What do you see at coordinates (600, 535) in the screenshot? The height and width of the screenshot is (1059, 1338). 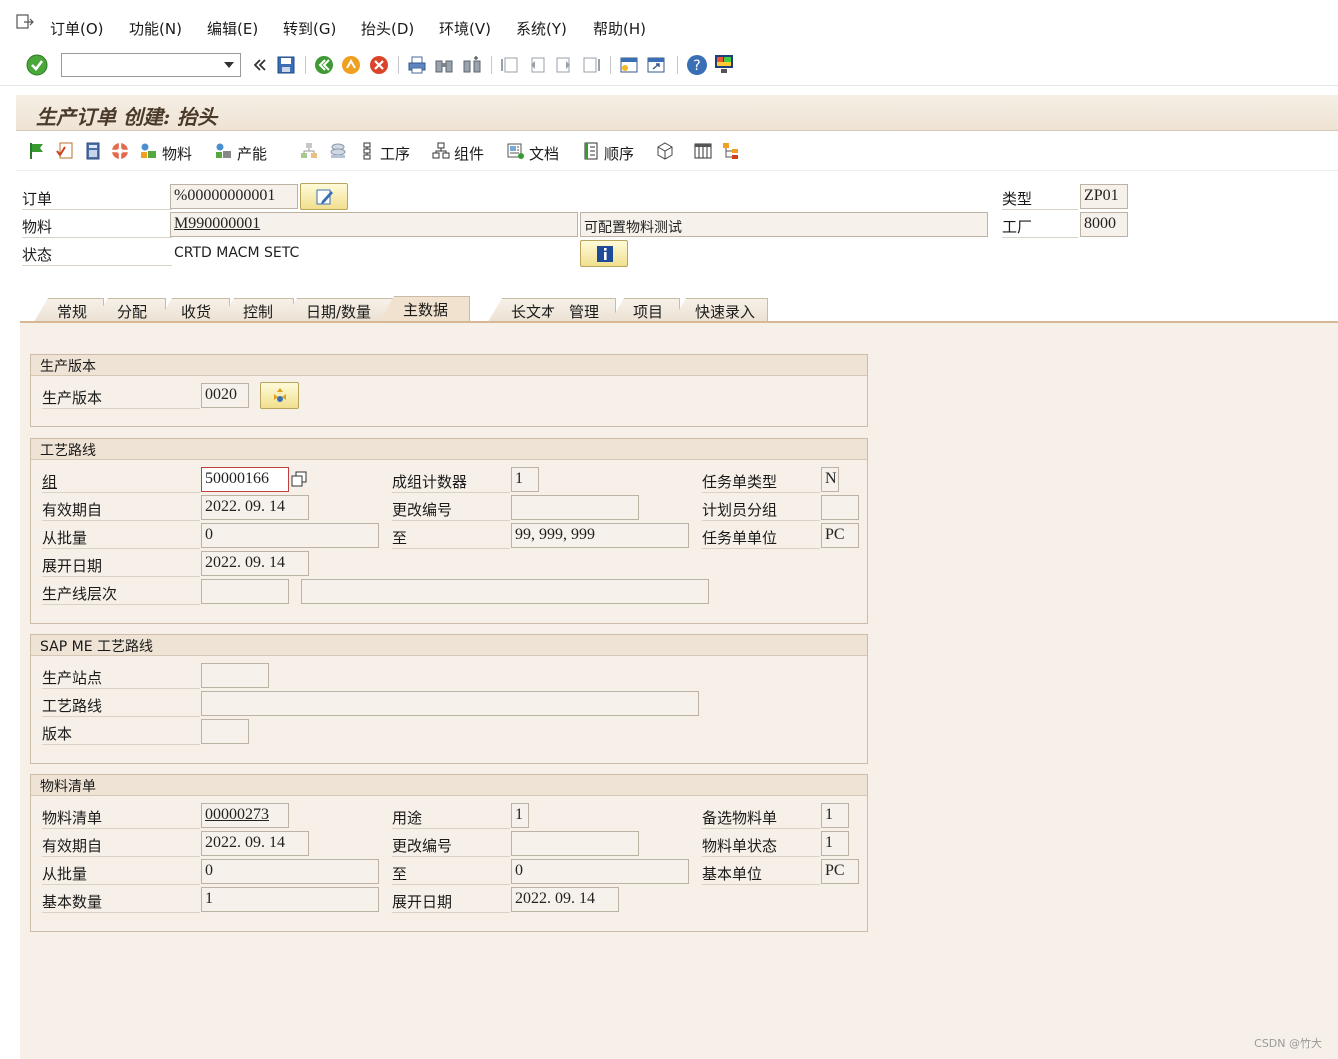 I see `to-lot-size-field: 99, 999, 999` at bounding box center [600, 535].